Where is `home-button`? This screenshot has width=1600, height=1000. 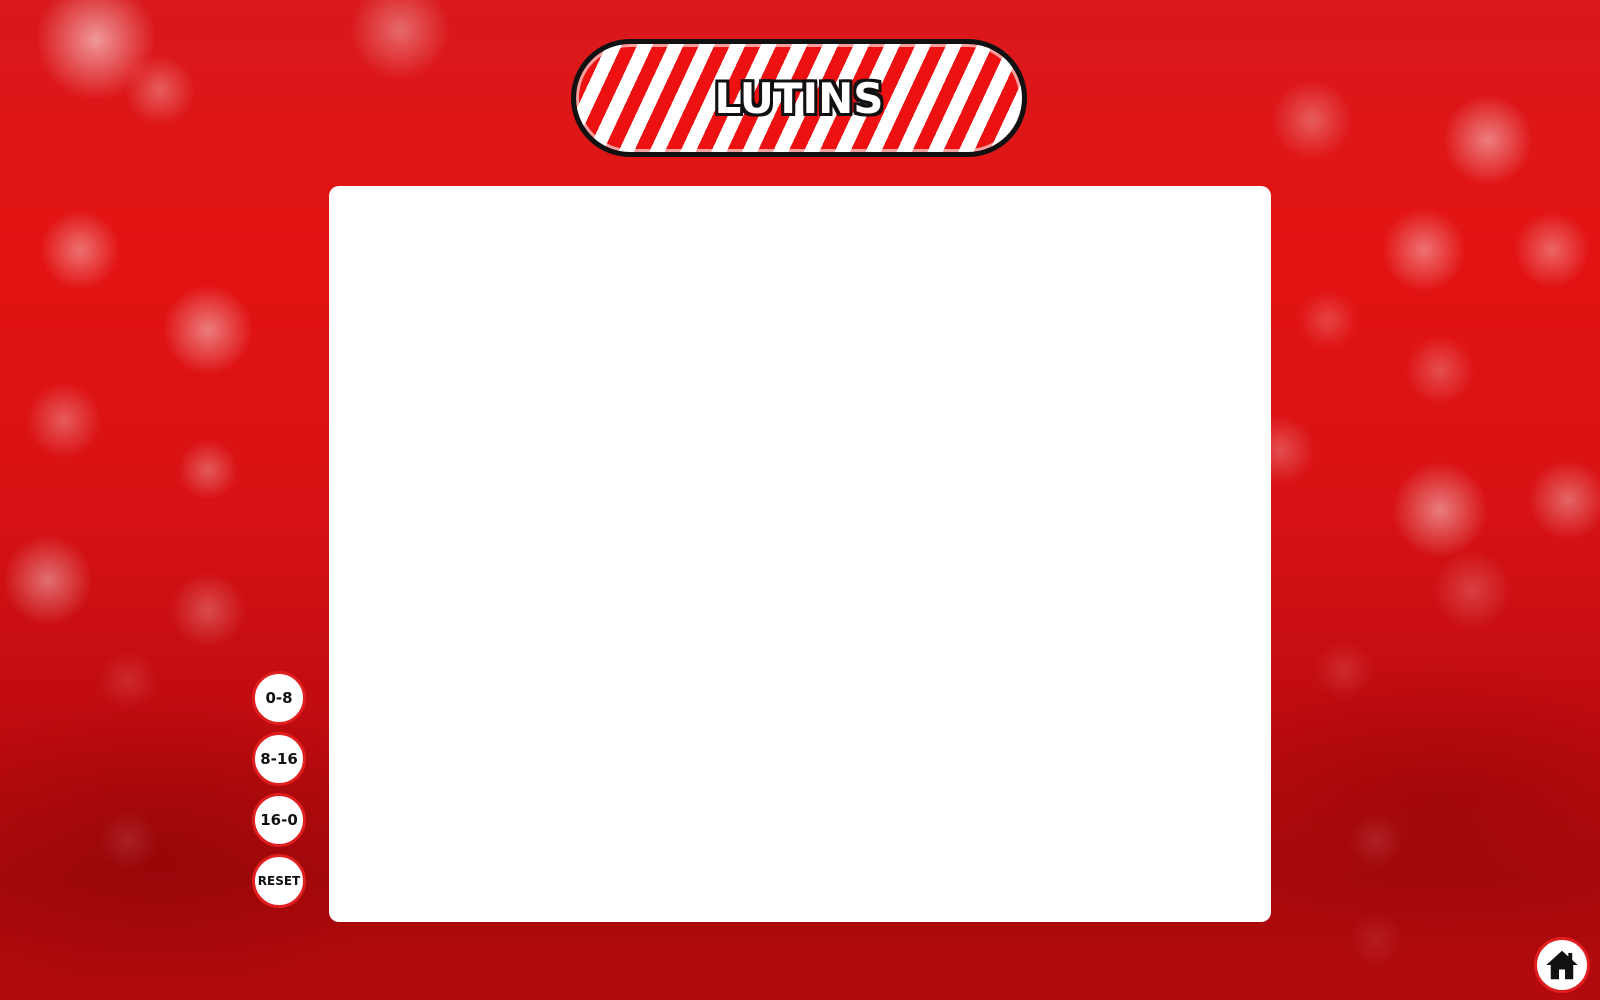
home-button is located at coordinates (1562, 965).